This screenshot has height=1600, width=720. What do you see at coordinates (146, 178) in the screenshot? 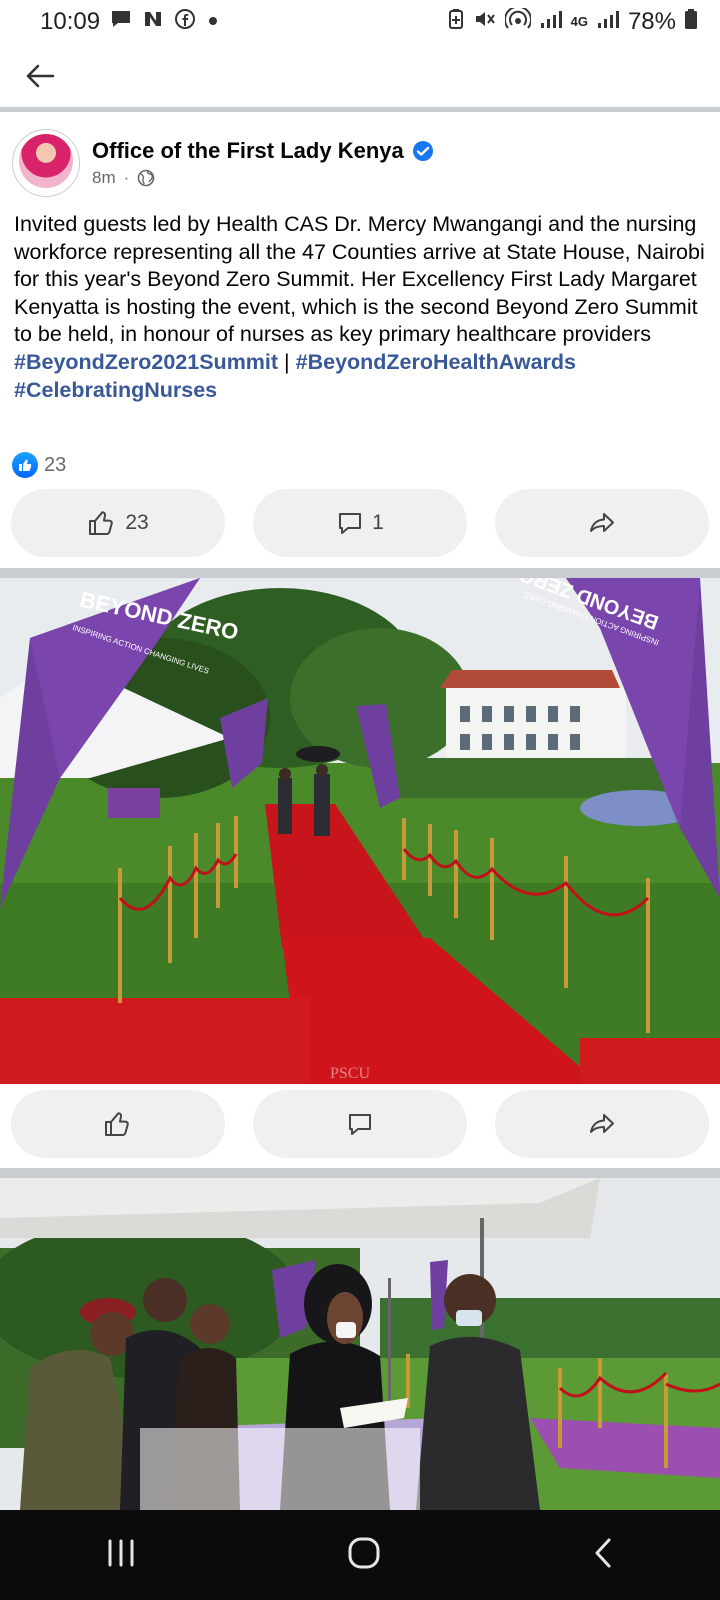
I see `globe-icon` at bounding box center [146, 178].